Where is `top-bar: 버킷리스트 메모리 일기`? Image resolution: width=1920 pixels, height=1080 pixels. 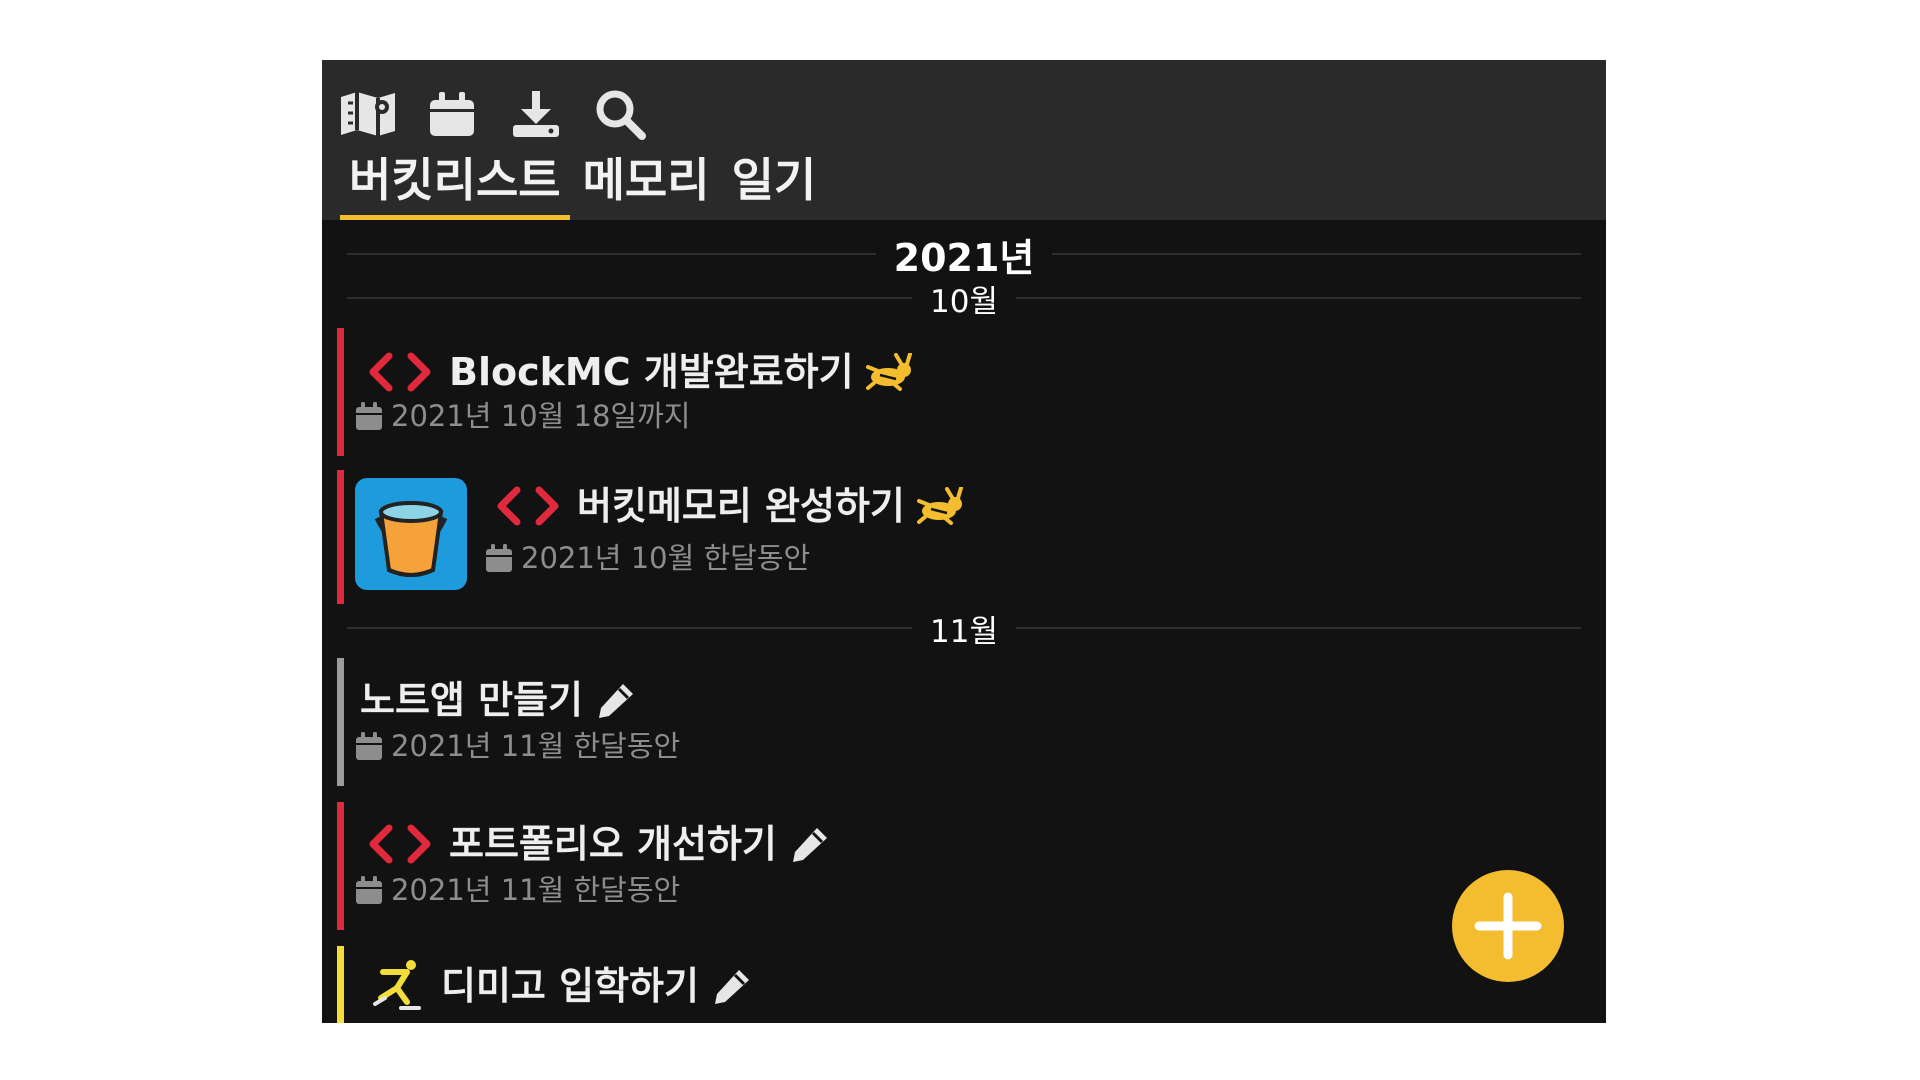 top-bar: 버킷리스트 메모리 일기 is located at coordinates (964, 140).